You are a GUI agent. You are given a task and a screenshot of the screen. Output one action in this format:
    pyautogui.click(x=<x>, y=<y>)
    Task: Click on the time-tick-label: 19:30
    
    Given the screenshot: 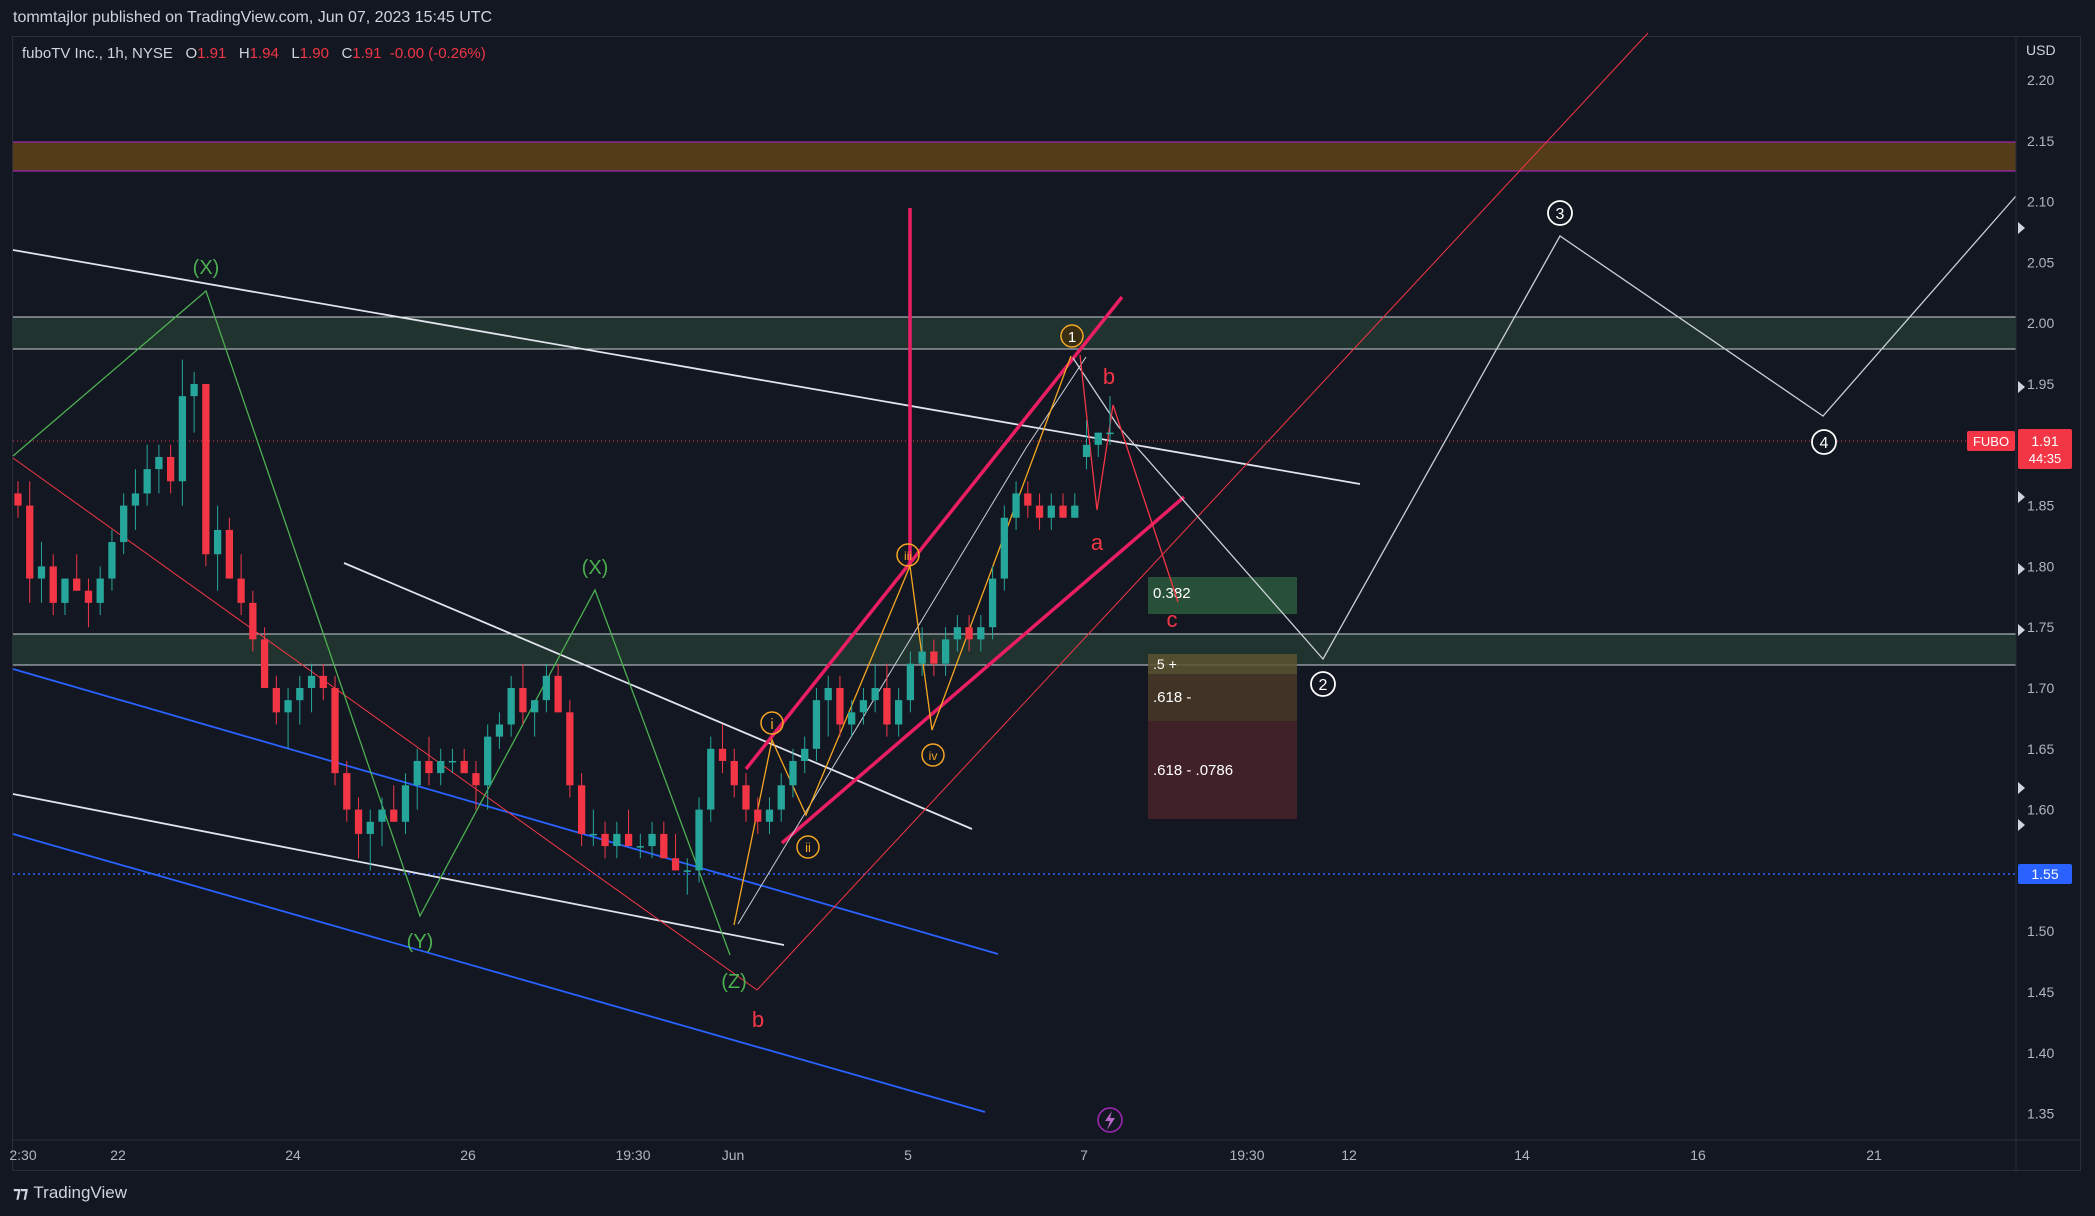 What is the action you would take?
    pyautogui.click(x=632, y=1155)
    